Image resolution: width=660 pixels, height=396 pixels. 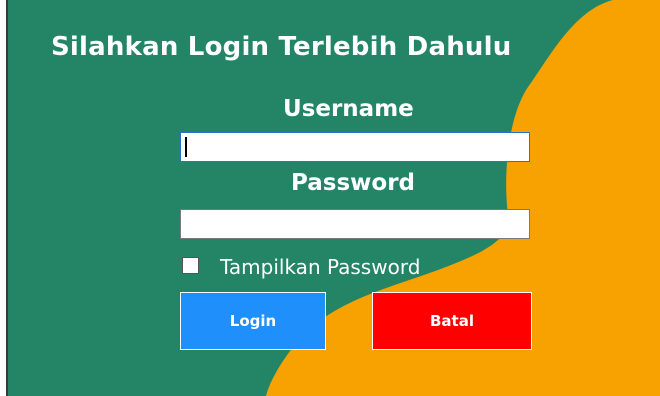 I want to click on page-title: Silahkan Login Terlebih Dahulu, so click(x=281, y=47).